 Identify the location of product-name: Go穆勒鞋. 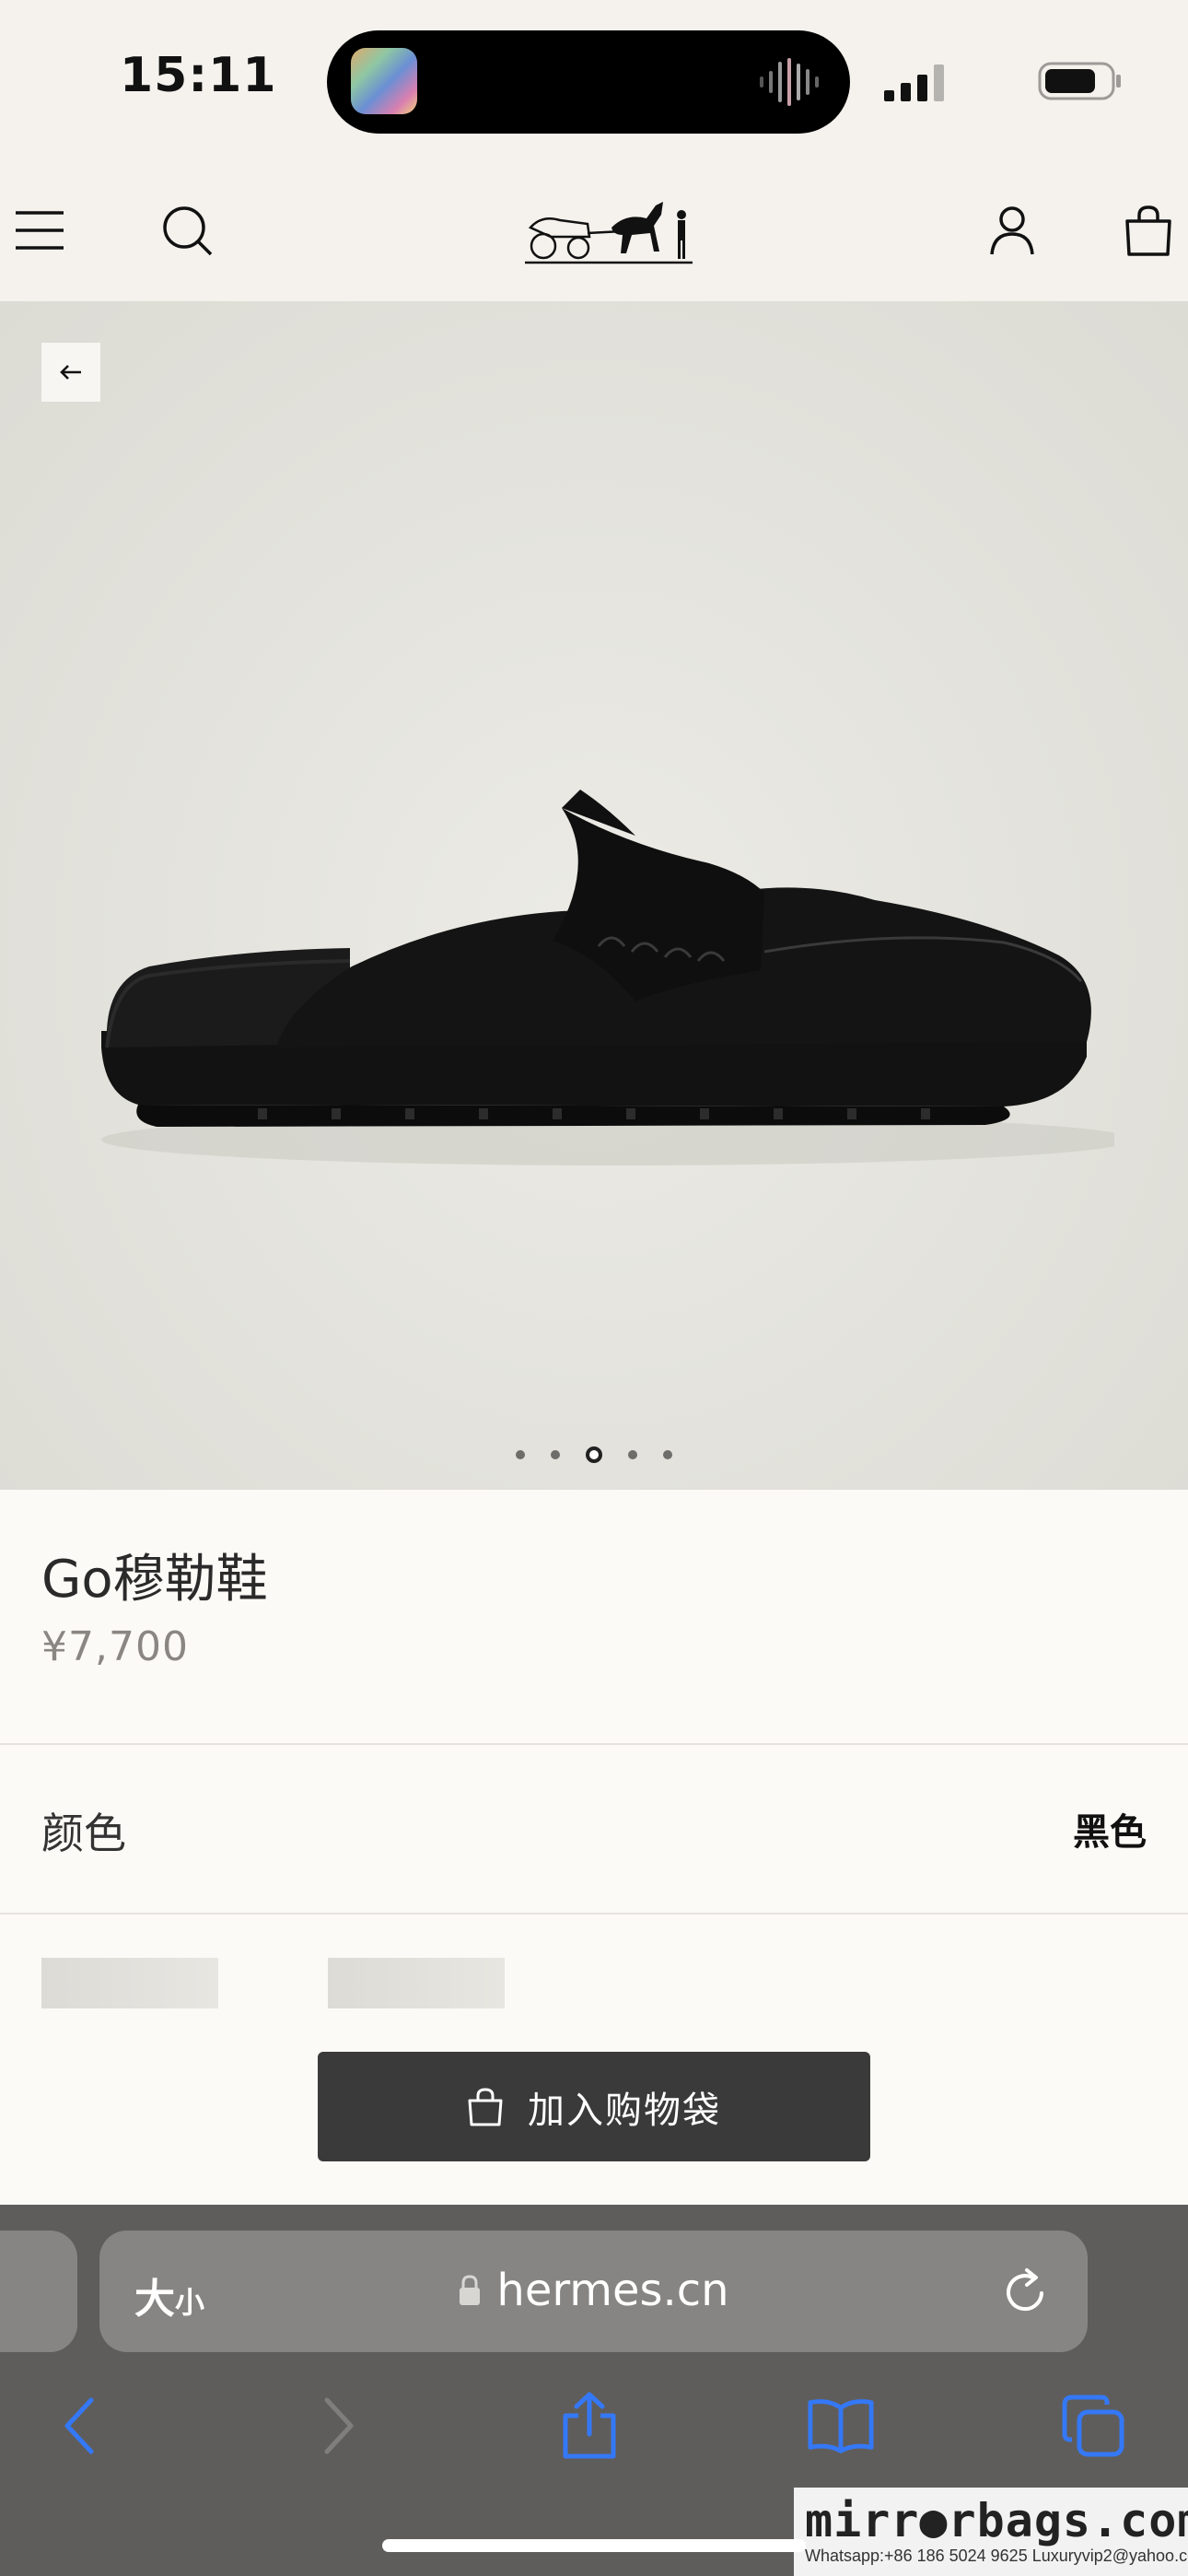
(154, 1580).